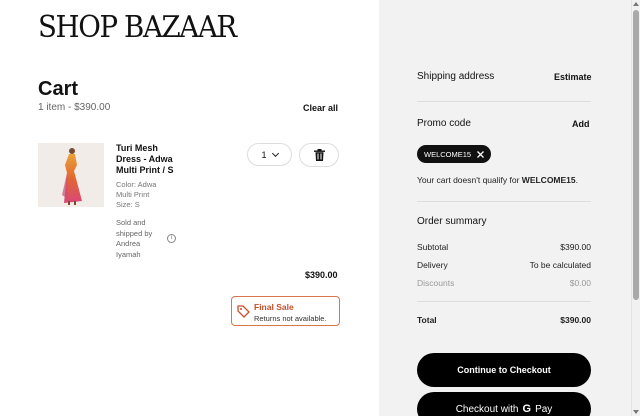 This screenshot has height=416, width=640. I want to click on promo-chip: WELCOME15, so click(454, 154).